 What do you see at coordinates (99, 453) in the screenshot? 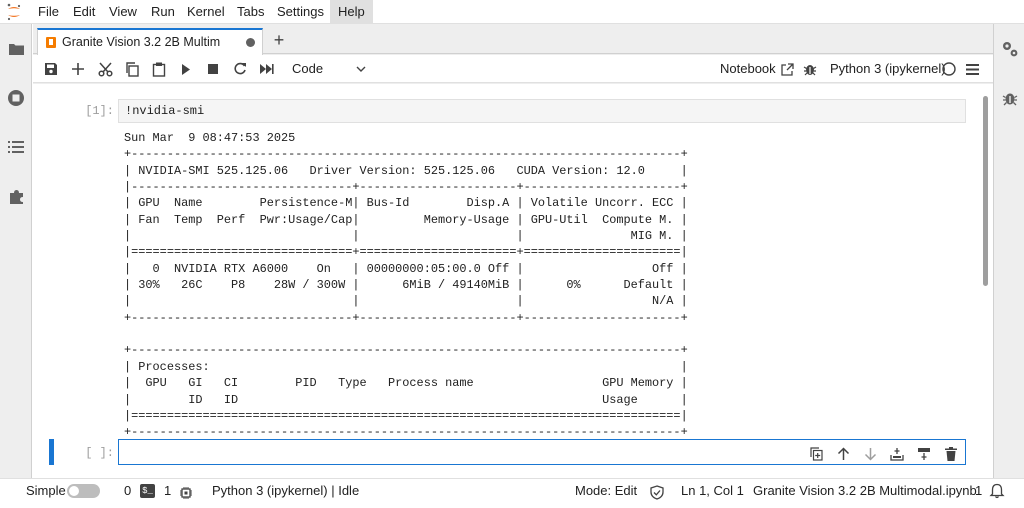
I see `cell-prompt: [ ]:` at bounding box center [99, 453].